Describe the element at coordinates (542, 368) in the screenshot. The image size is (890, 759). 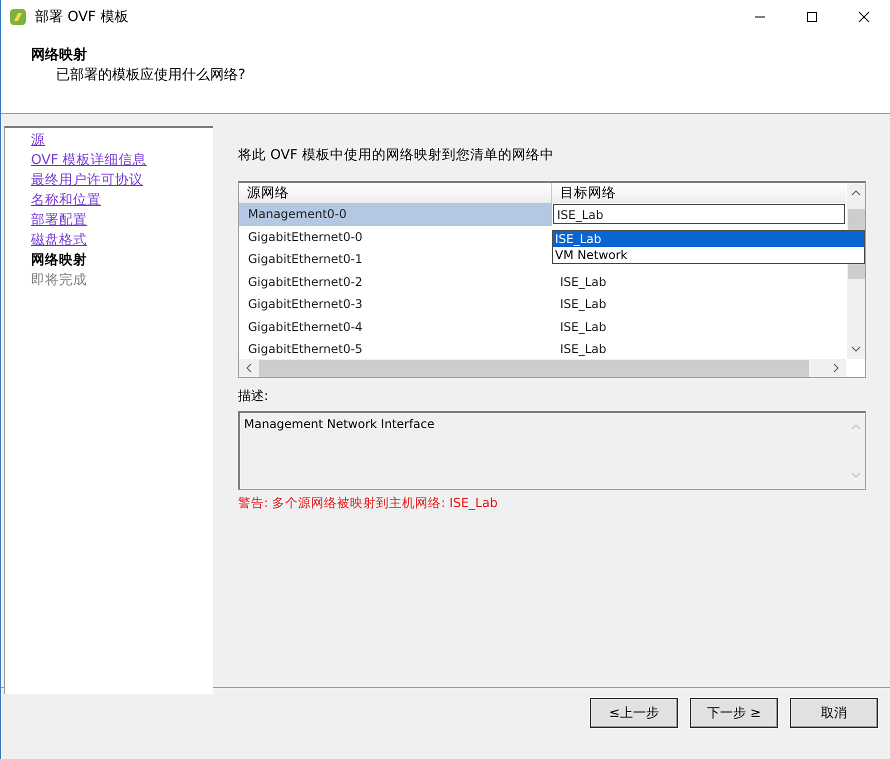
I see `horizontal-scrollbar` at that location.